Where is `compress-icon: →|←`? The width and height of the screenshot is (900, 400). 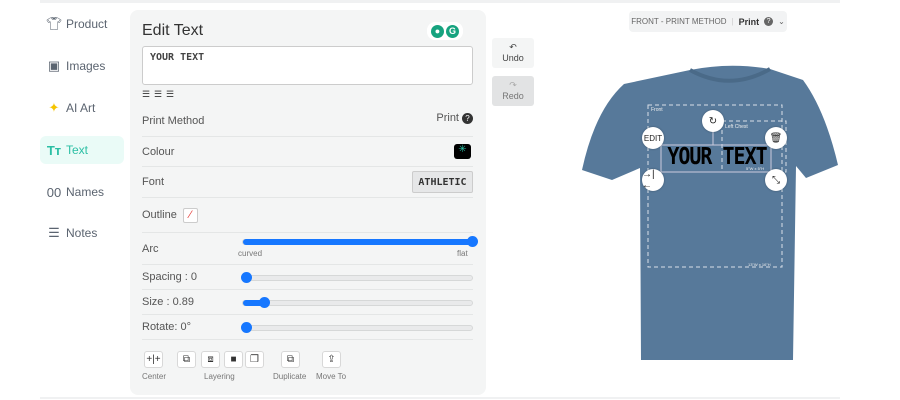
compress-icon: →|← is located at coordinates (653, 180).